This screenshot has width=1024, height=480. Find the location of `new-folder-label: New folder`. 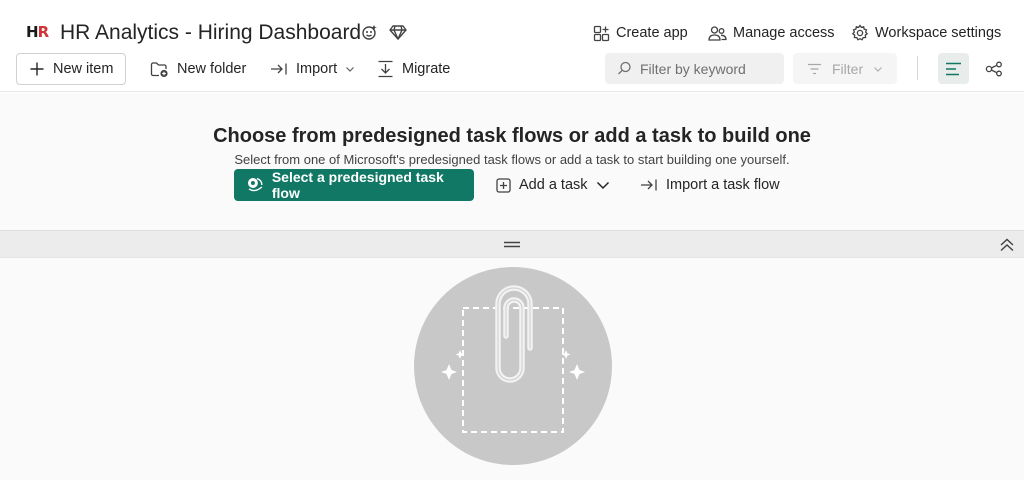

new-folder-label: New folder is located at coordinates (212, 69).